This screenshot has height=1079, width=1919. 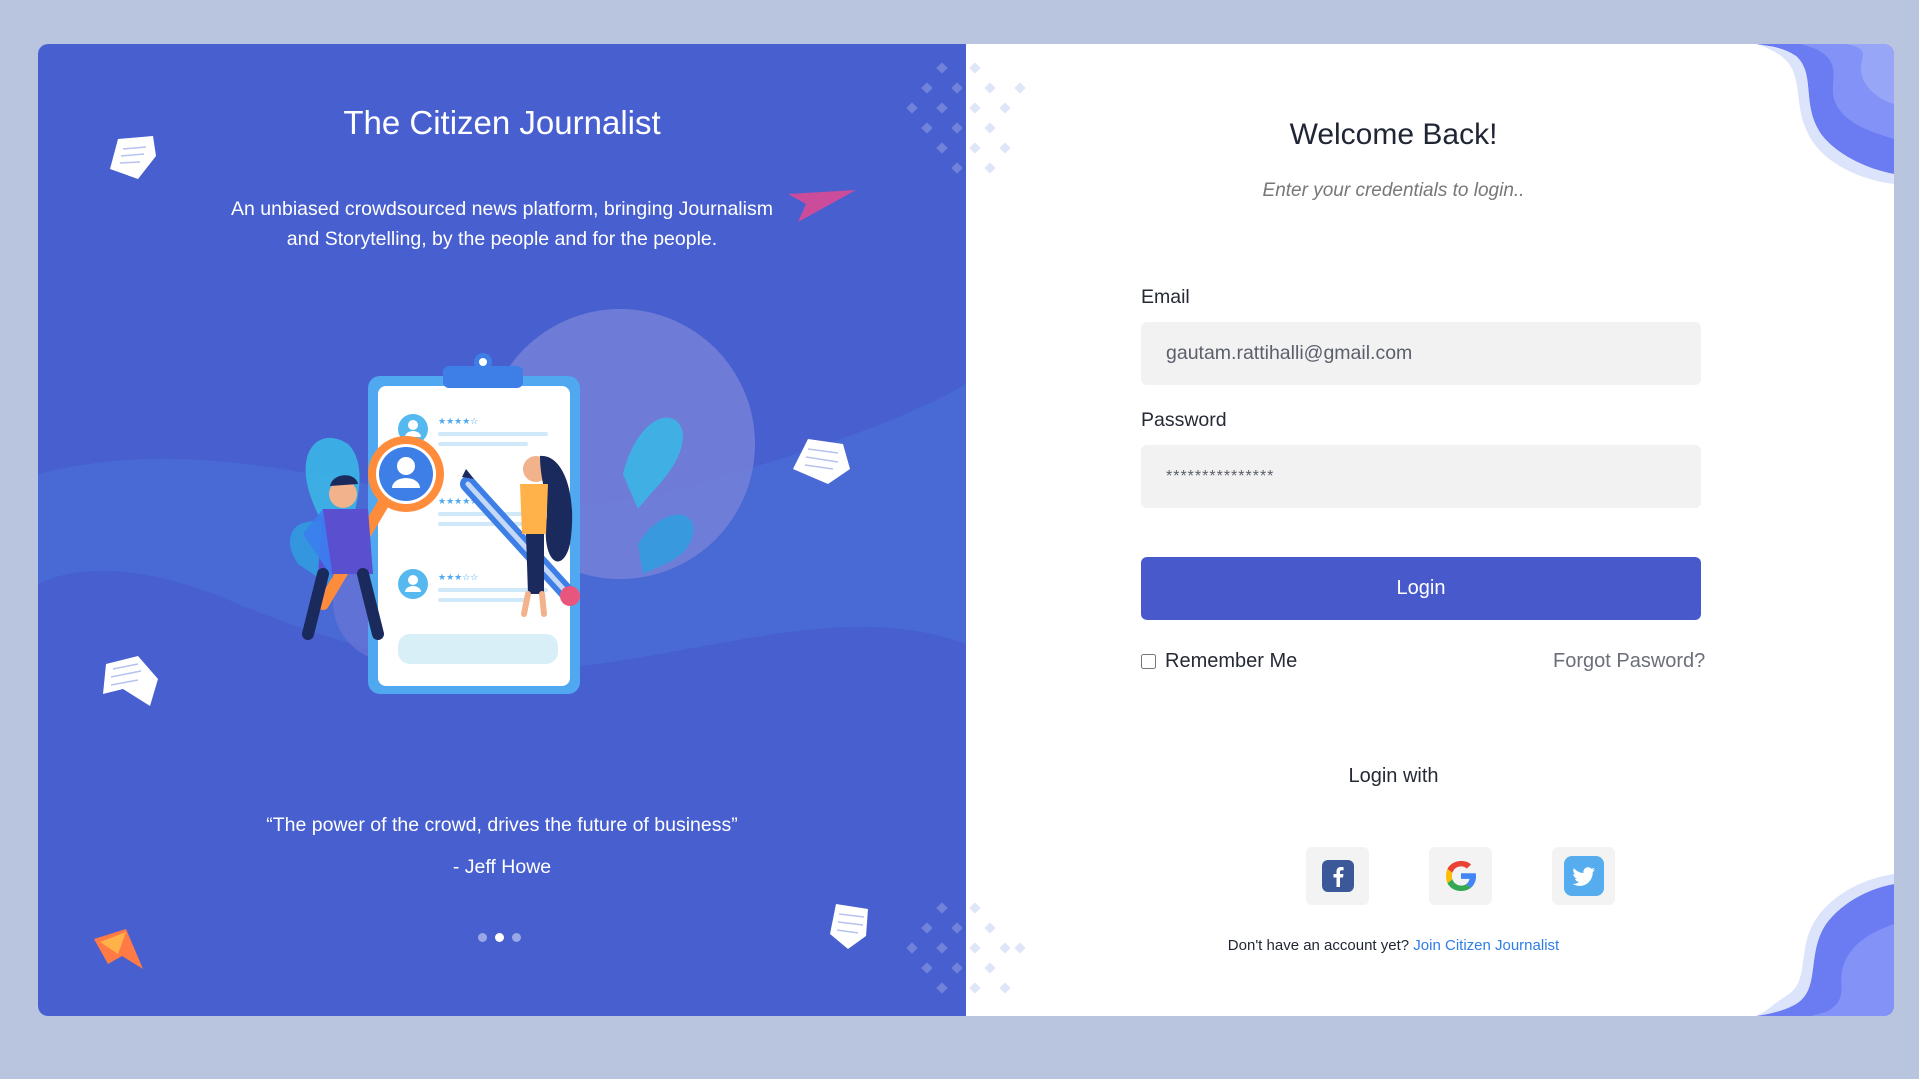 What do you see at coordinates (1486, 945) in the screenshot?
I see `join-link: Join Citizen Journalist` at bounding box center [1486, 945].